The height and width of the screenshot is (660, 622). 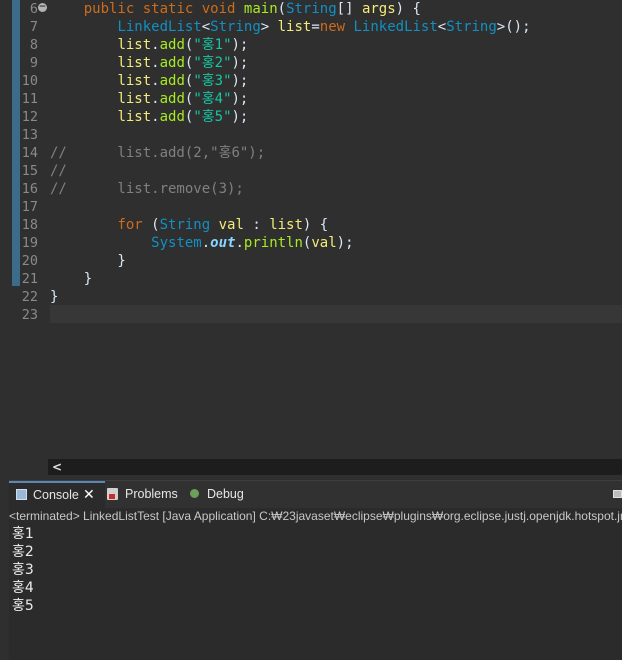 What do you see at coordinates (57, 467) in the screenshot?
I see `scroll-left-icon: <` at bounding box center [57, 467].